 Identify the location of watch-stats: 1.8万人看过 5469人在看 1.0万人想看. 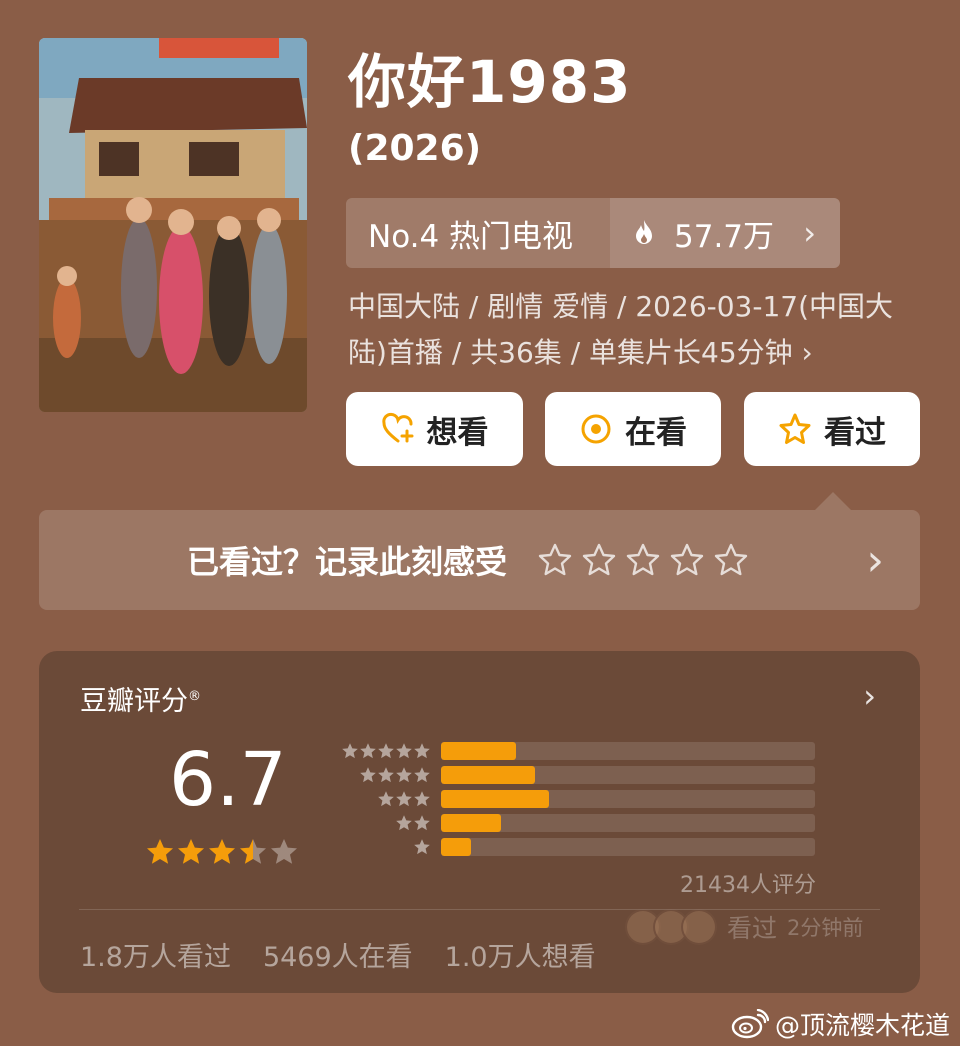
(338, 954).